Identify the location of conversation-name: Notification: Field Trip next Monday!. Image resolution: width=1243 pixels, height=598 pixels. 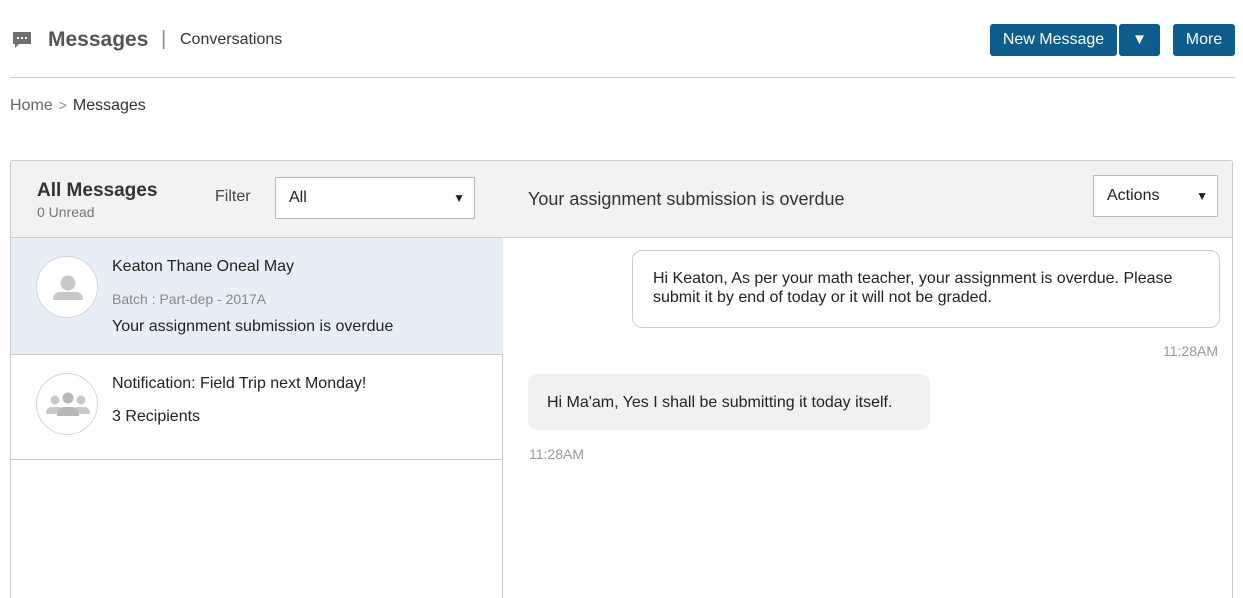
(239, 383).